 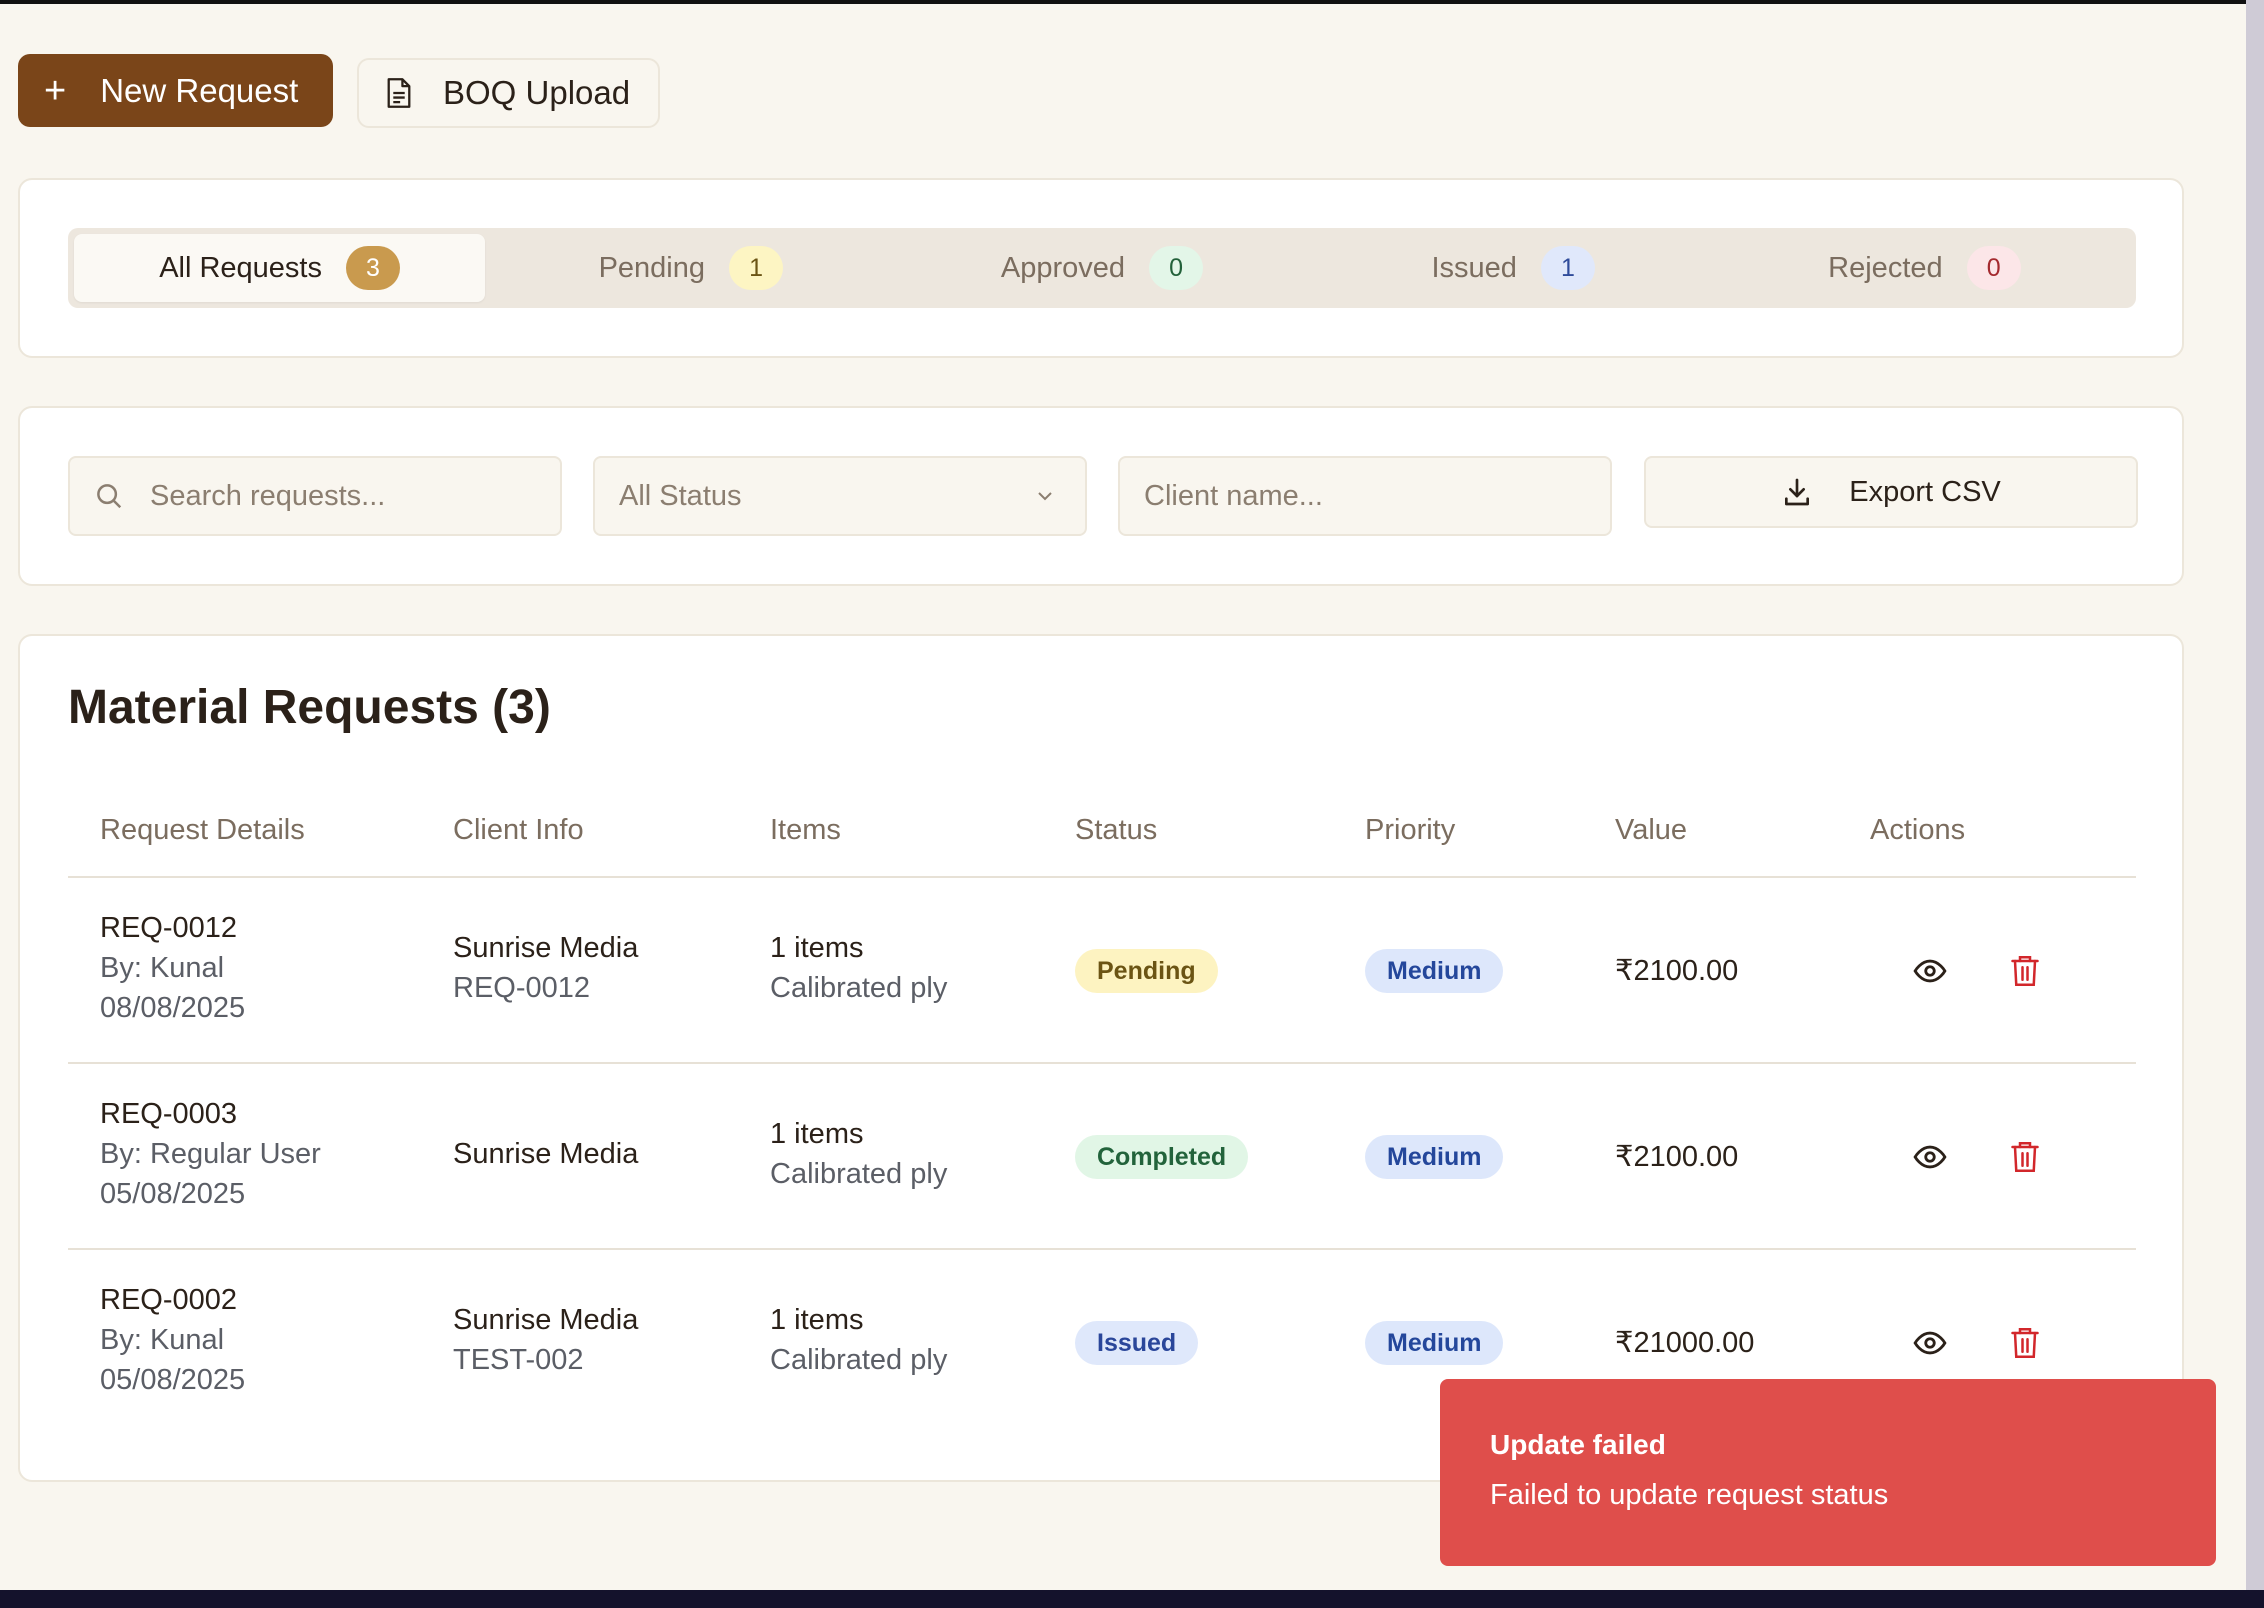 I want to click on request-id: REQ-0003, so click(x=169, y=1114).